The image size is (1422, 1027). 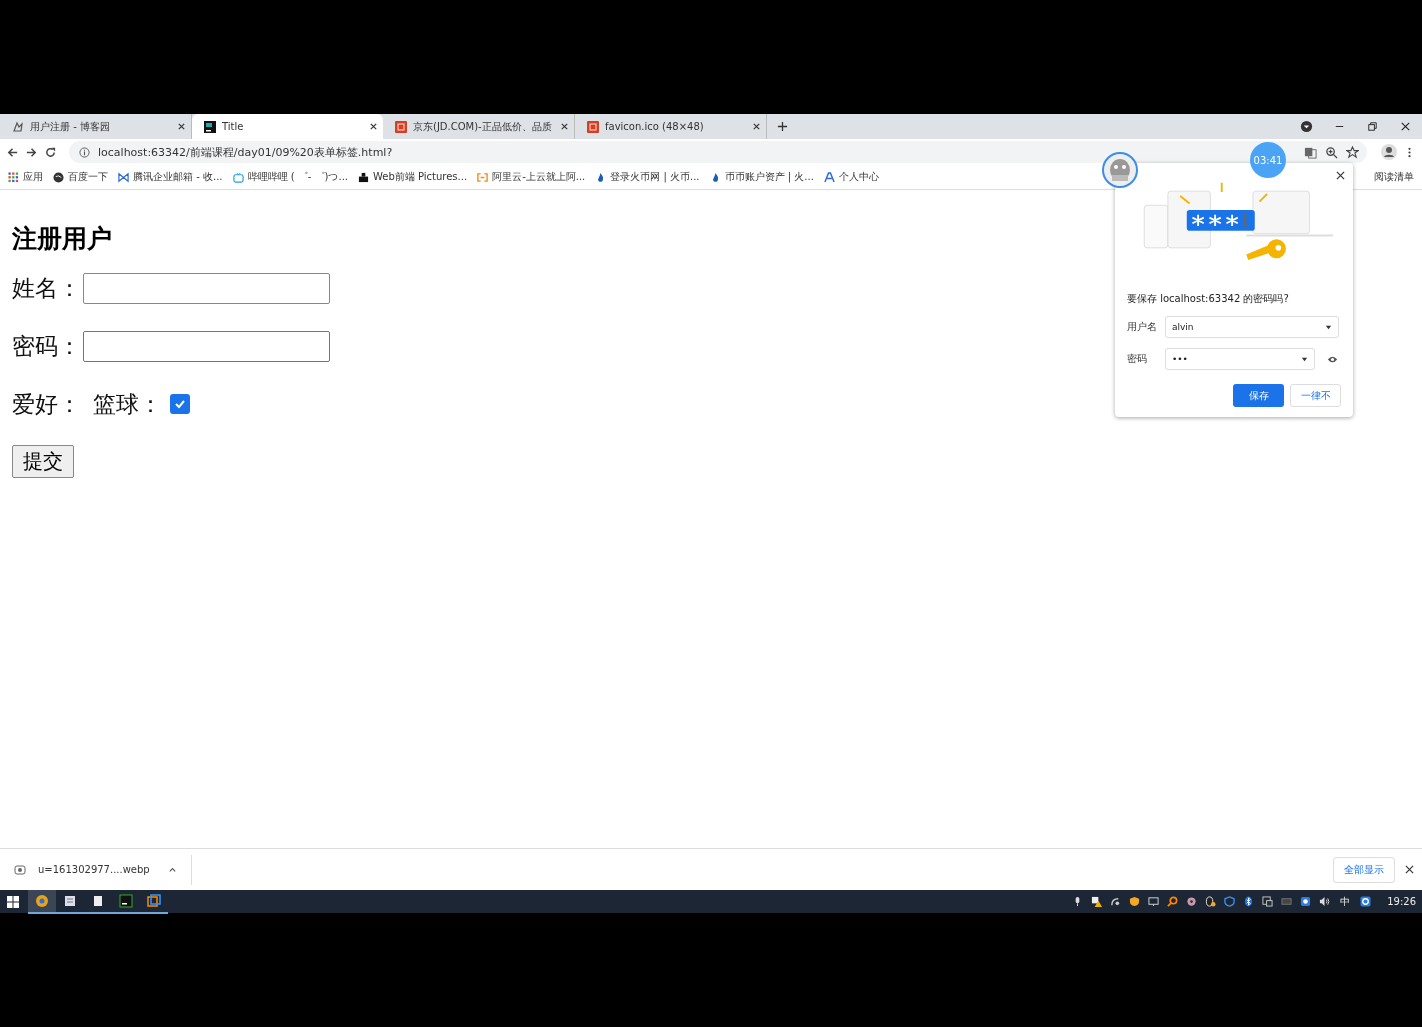 What do you see at coordinates (1252, 327) in the screenshot?
I see `username-dropdown: alvin` at bounding box center [1252, 327].